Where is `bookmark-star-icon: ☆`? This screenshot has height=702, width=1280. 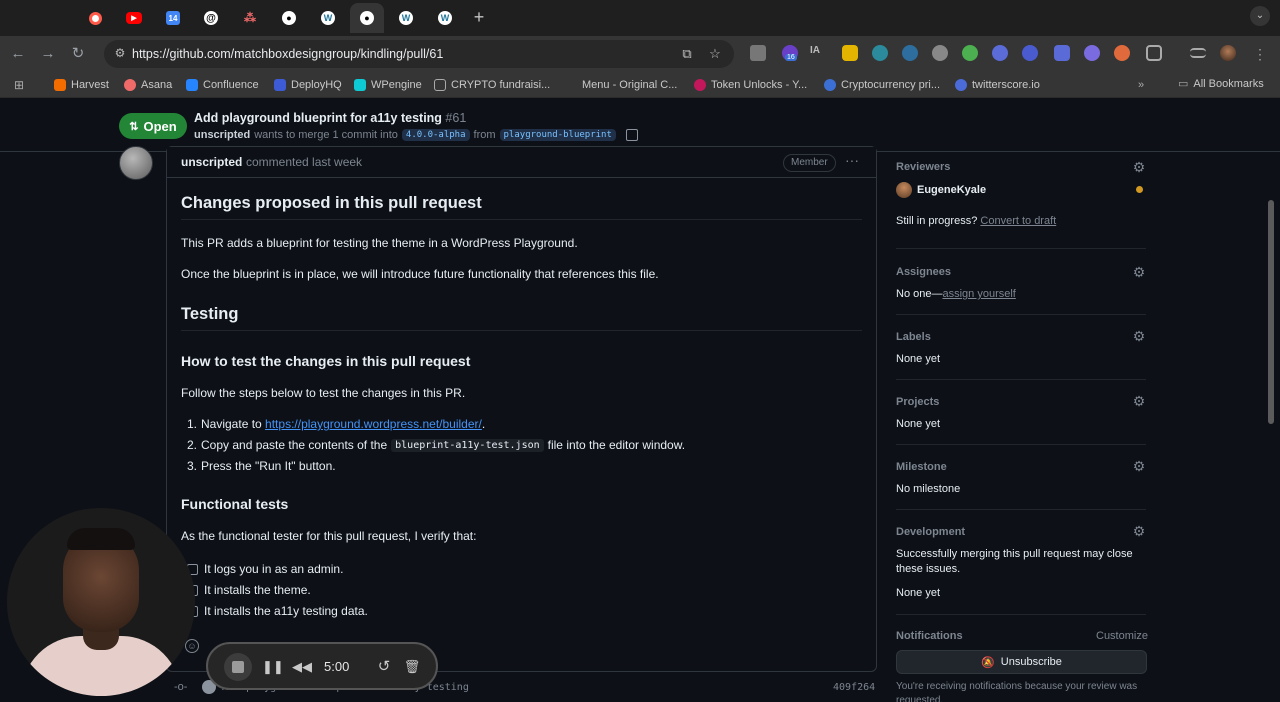
bookmark-star-icon: ☆ is located at coordinates (715, 54).